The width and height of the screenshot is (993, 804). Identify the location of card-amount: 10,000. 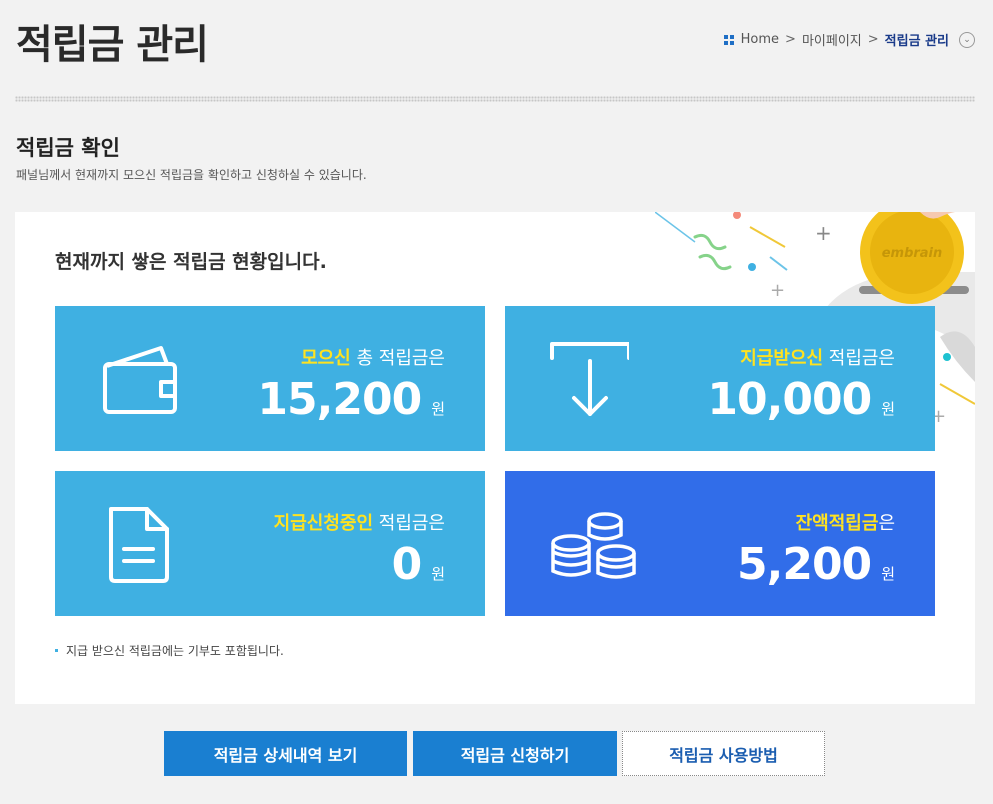
(789, 399).